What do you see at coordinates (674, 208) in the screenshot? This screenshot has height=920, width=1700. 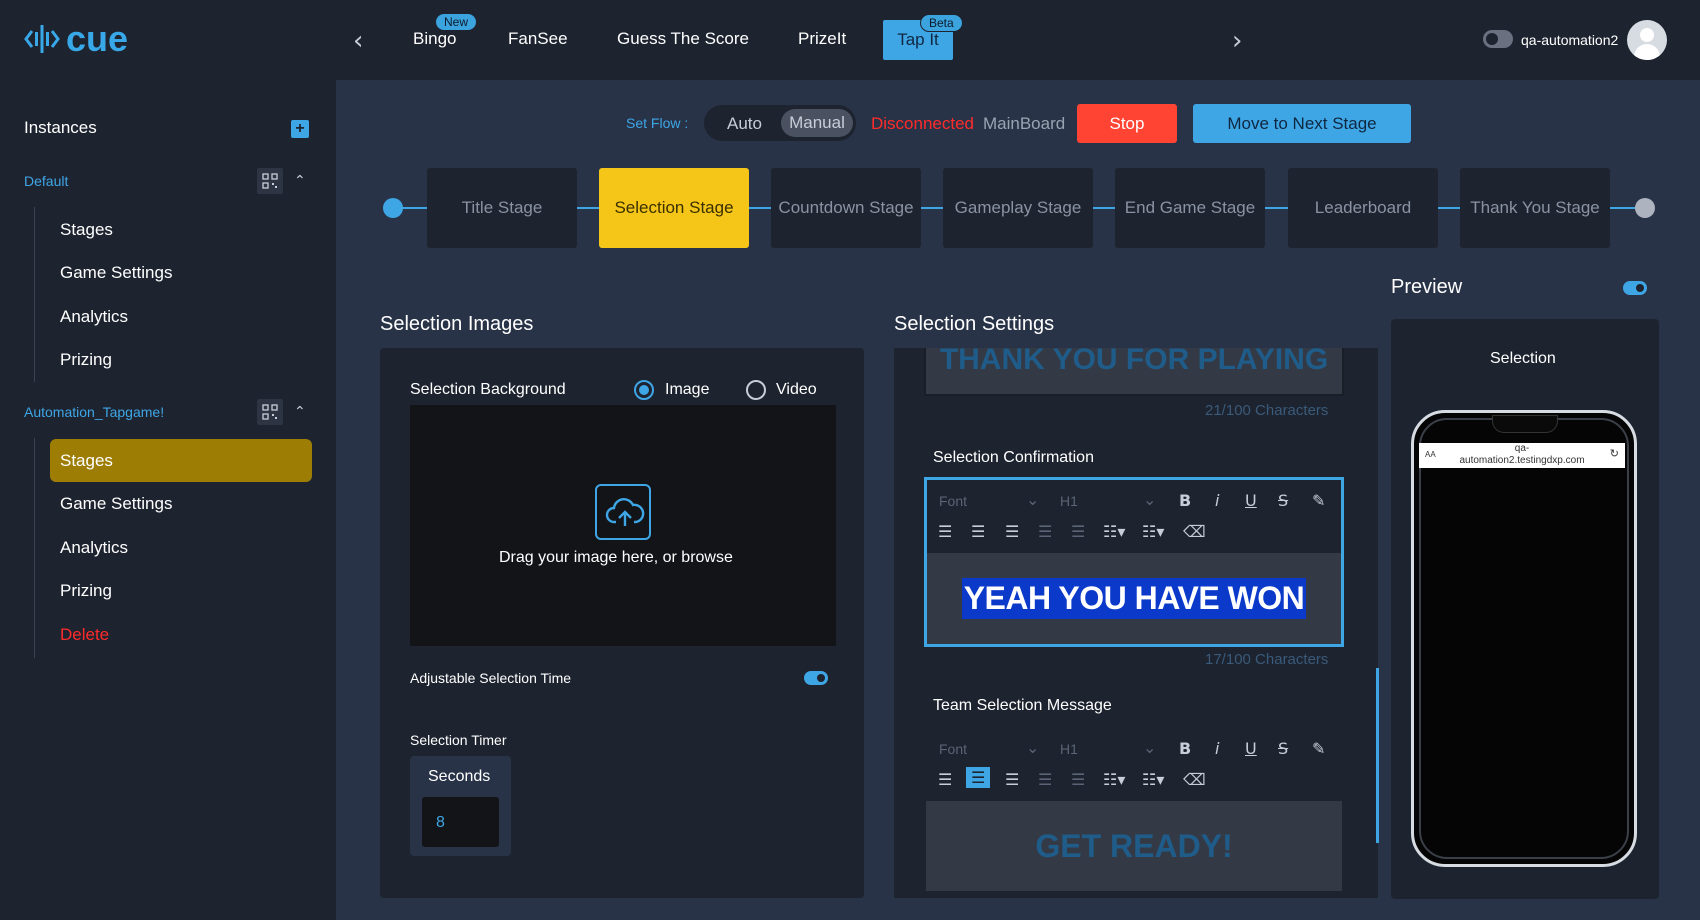 I see `stage-selection: Selection Stage` at bounding box center [674, 208].